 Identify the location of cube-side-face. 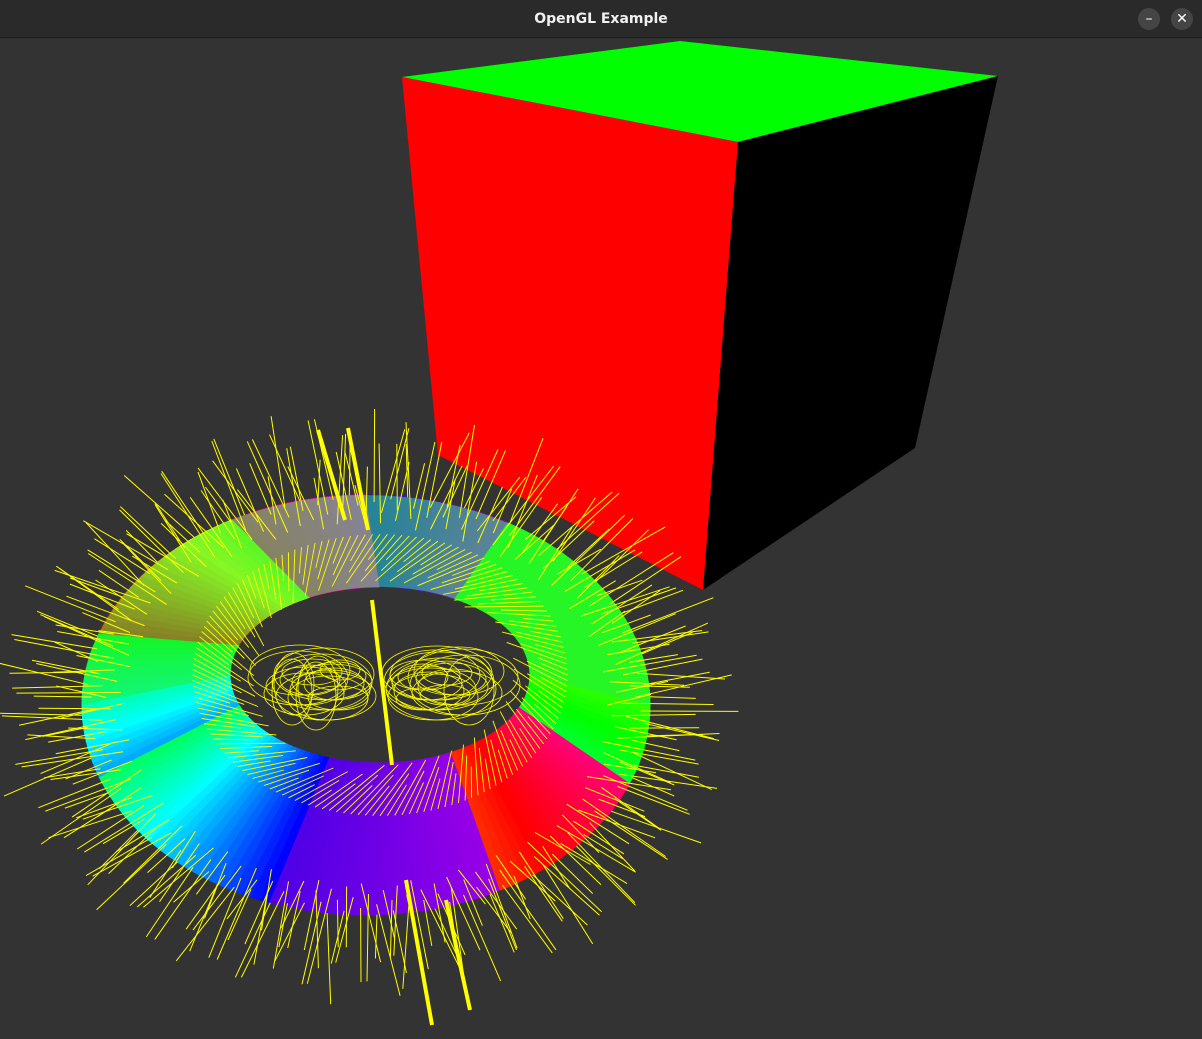
(850, 333).